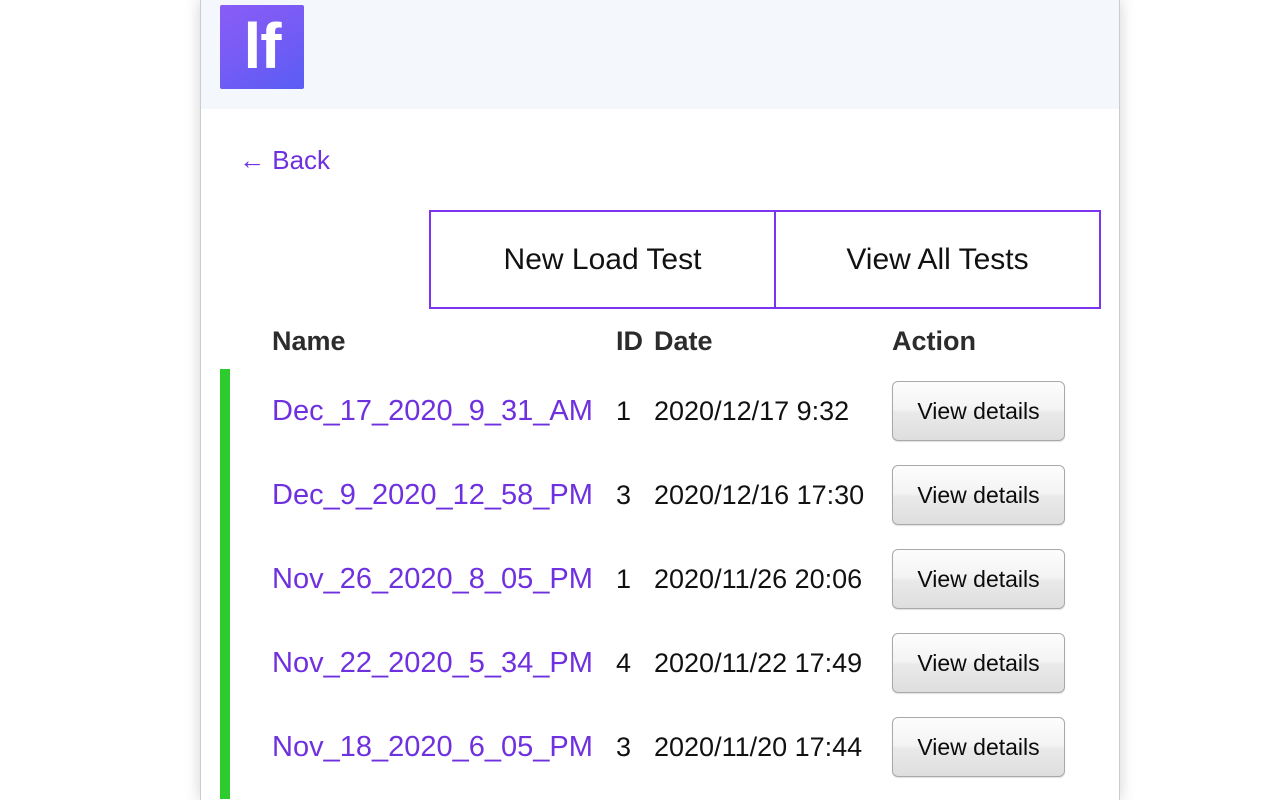 The height and width of the screenshot is (800, 1280). What do you see at coordinates (284, 160) in the screenshot?
I see `back-link: ← Back` at bounding box center [284, 160].